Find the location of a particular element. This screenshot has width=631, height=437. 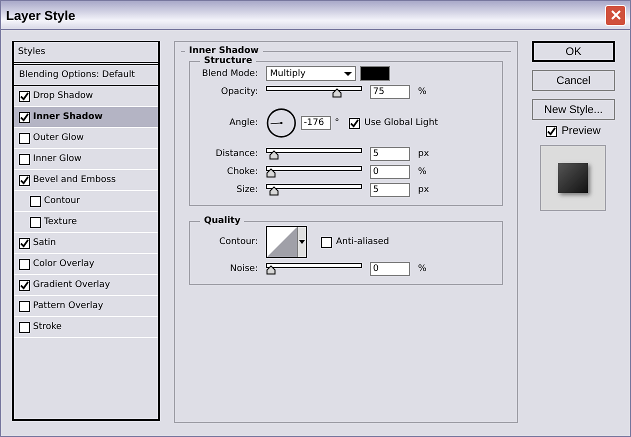

global-light-label: Use Global Light is located at coordinates (401, 123).